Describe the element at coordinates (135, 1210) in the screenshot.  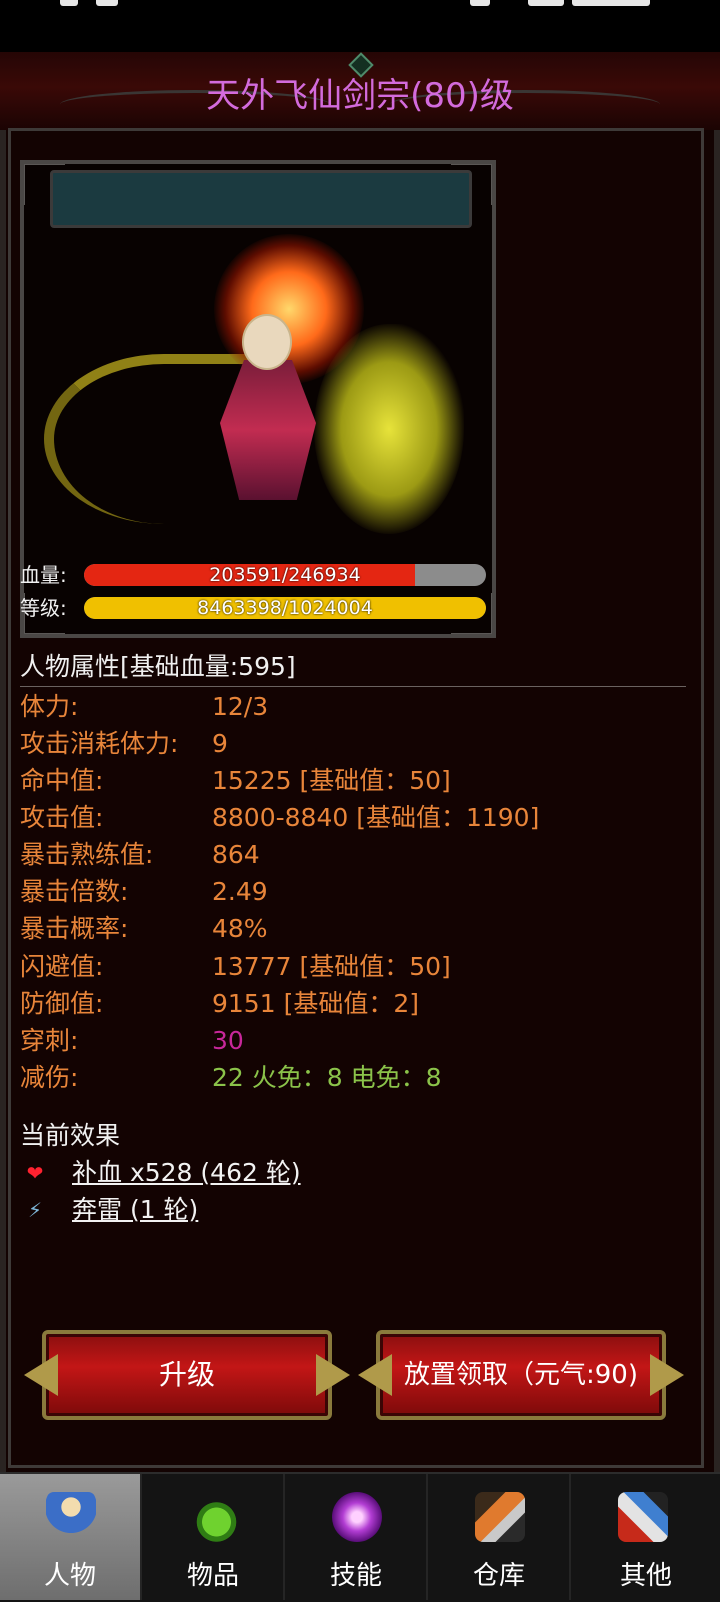
I see `effect-link: 奔雷 (1 轮)` at that location.